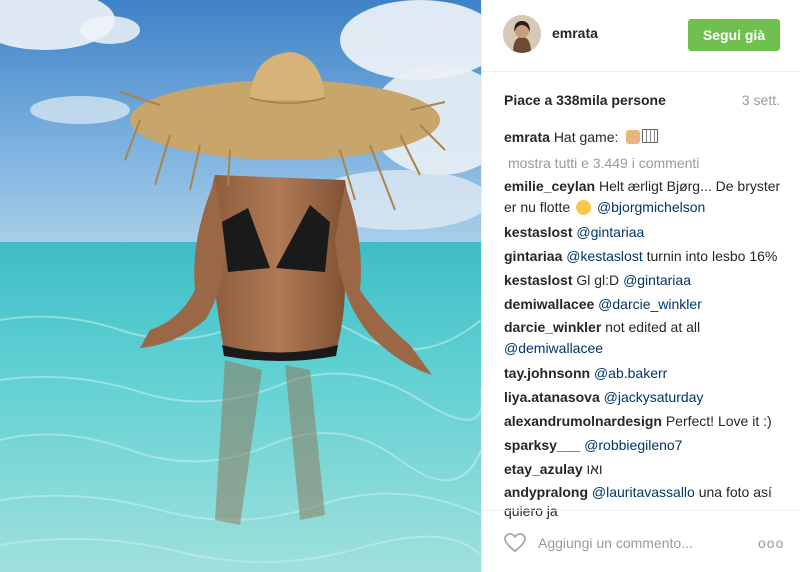  I want to click on comment-mention: @robbiegileno7, so click(633, 445).